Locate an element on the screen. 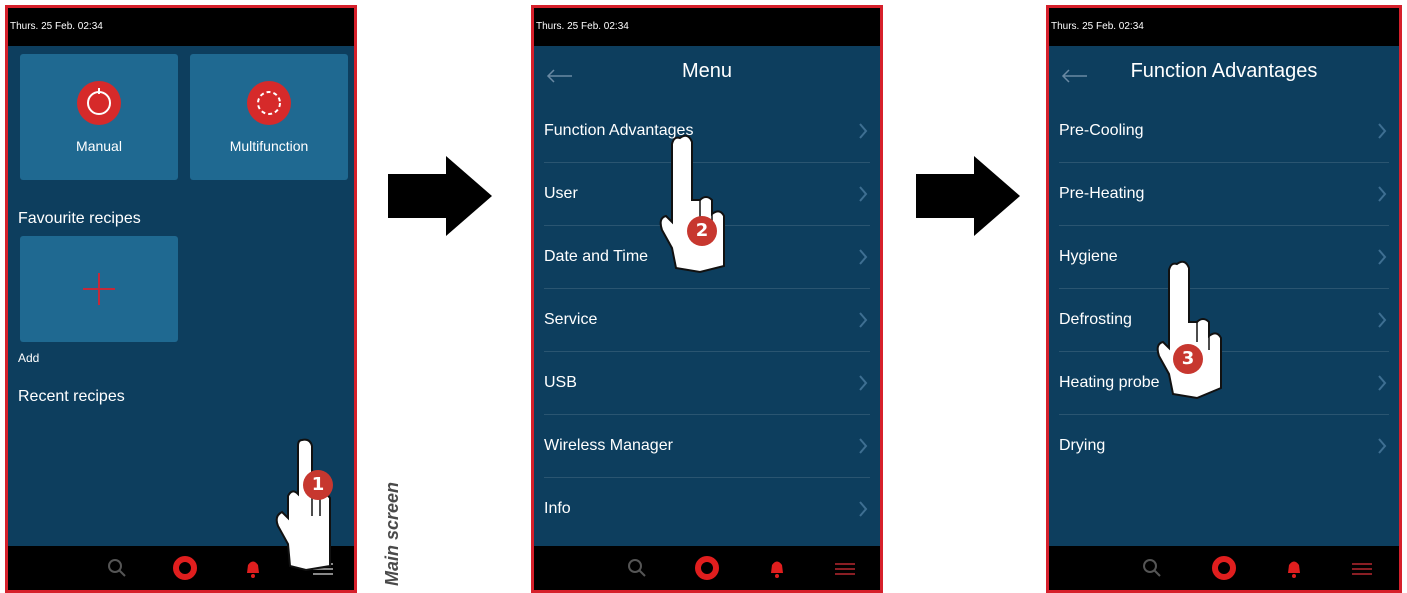 This screenshot has height=593, width=1407. page-title: Function Advantages is located at coordinates (1224, 71).